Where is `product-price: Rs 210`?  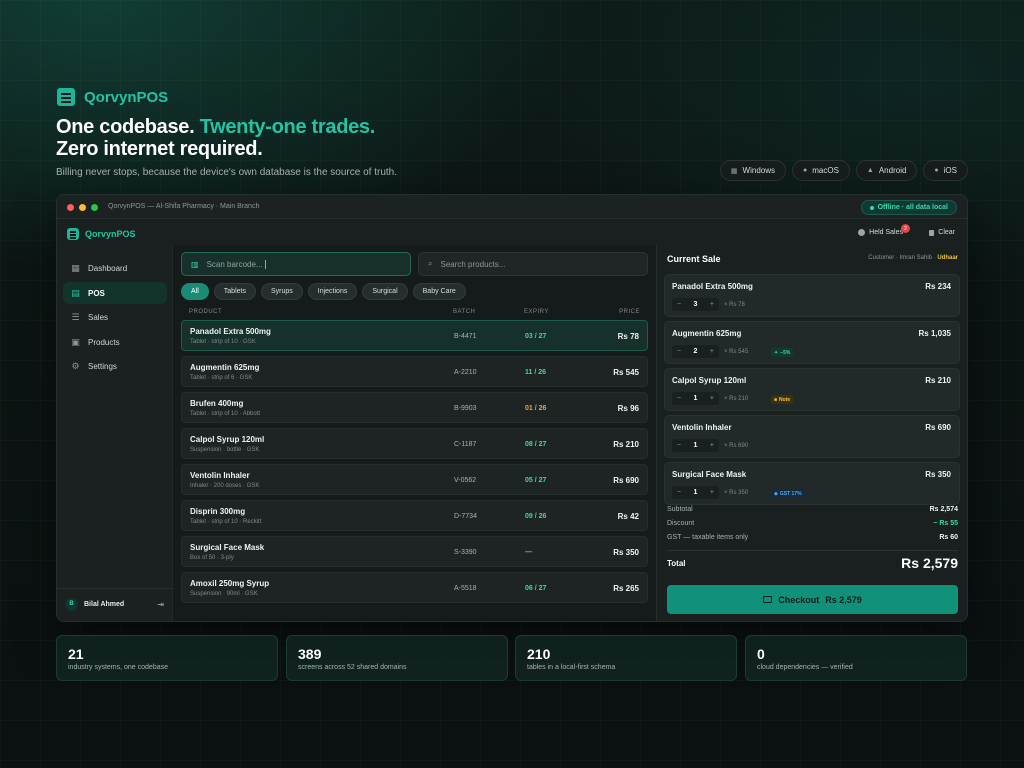
product-price: Rs 210 is located at coordinates (626, 444).